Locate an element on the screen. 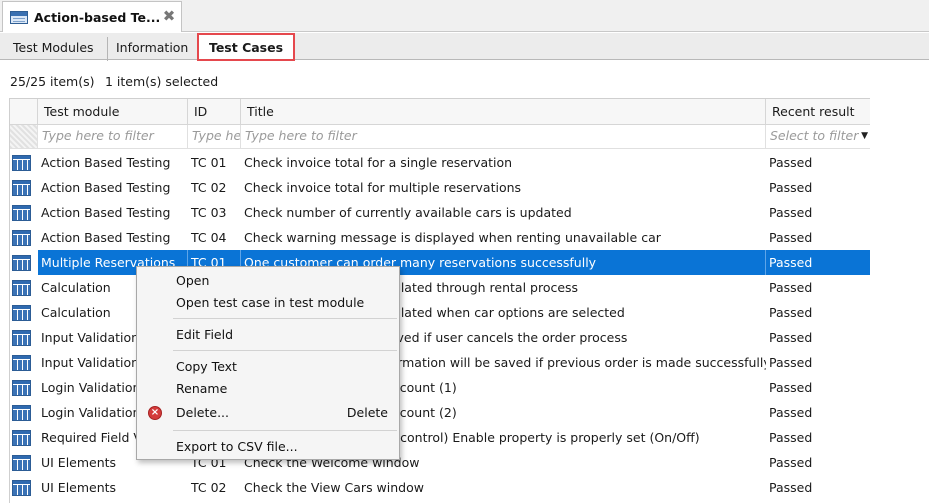 This screenshot has width=929, height=503. subtab-strip: Test Modules Information Test Cases is located at coordinates (464, 47).